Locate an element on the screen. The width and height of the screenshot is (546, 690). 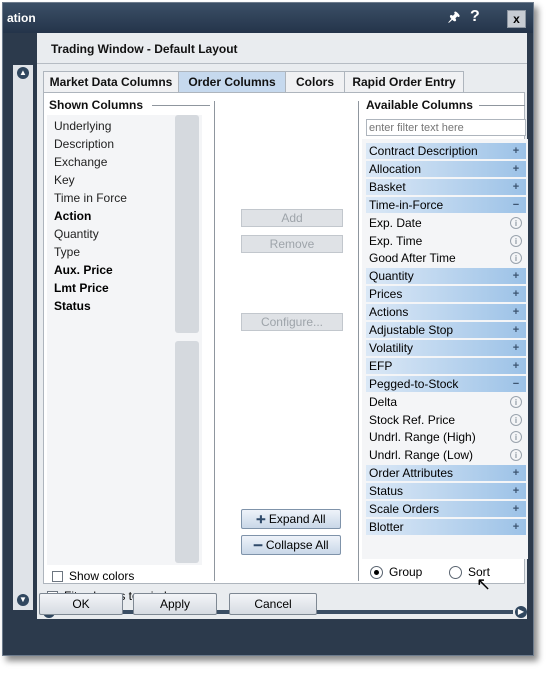
shown-column-item: Aux. Price is located at coordinates (83, 270).